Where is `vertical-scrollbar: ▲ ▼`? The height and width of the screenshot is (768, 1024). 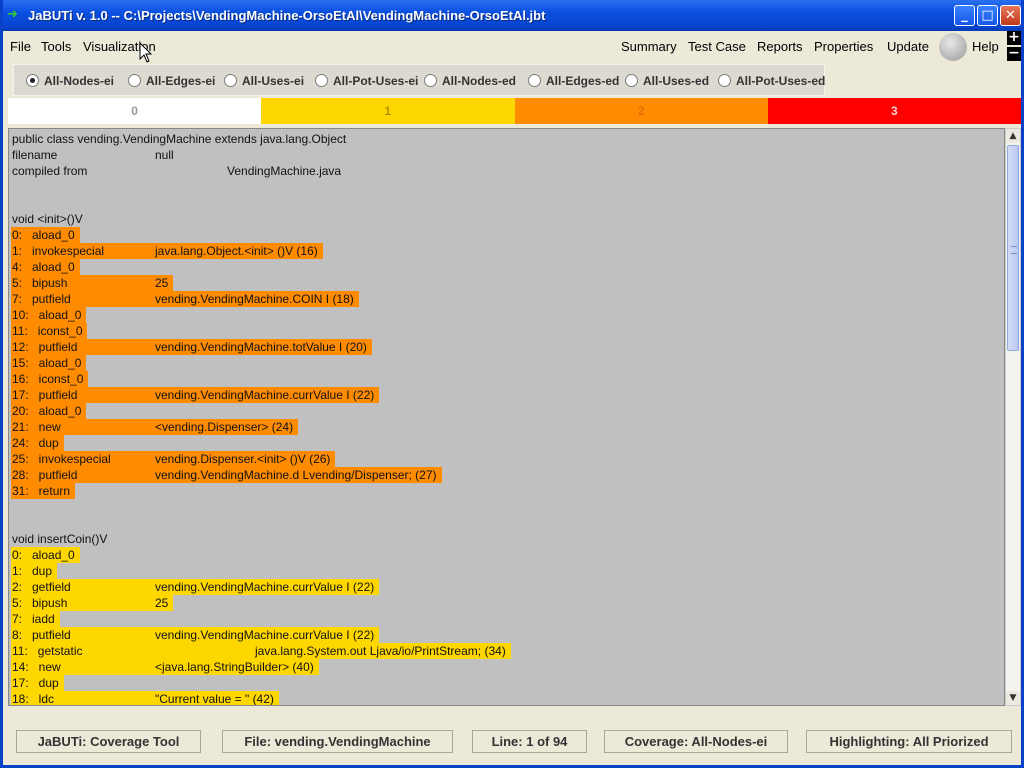 vertical-scrollbar: ▲ ▼ is located at coordinates (1013, 417).